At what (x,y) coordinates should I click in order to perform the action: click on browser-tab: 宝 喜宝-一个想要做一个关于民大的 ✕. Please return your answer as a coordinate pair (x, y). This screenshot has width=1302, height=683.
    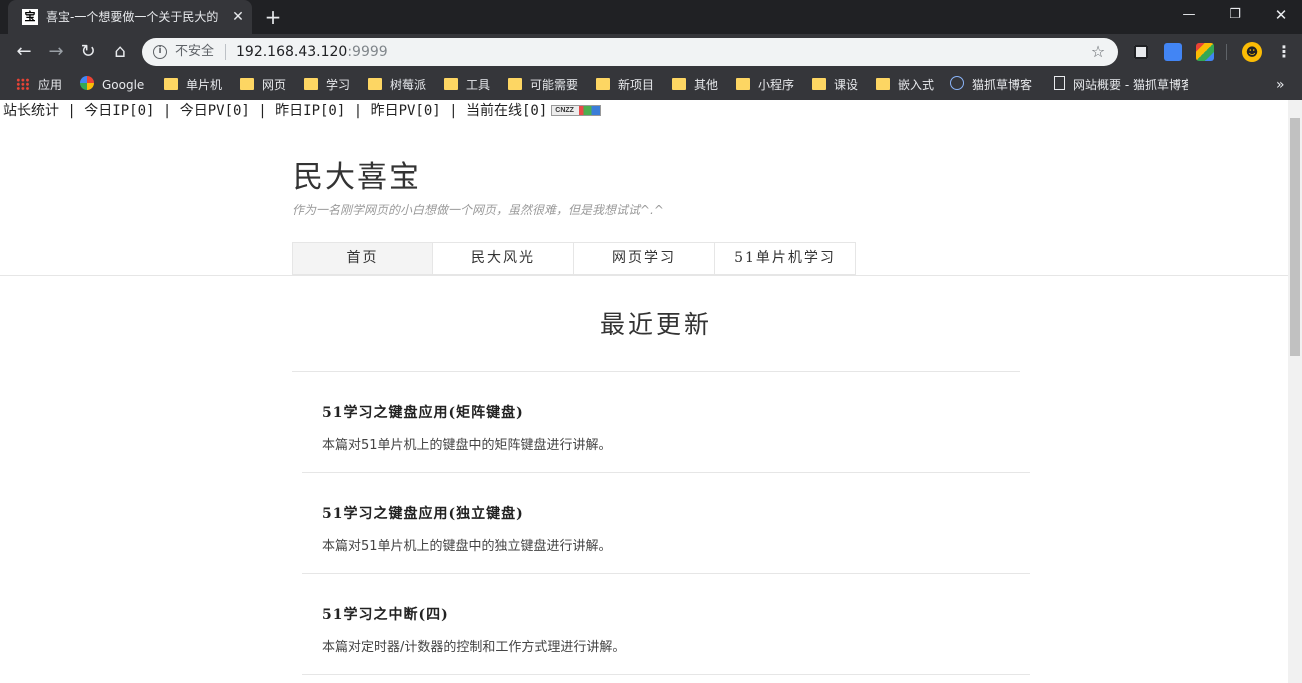
    Looking at the image, I should click on (130, 17).